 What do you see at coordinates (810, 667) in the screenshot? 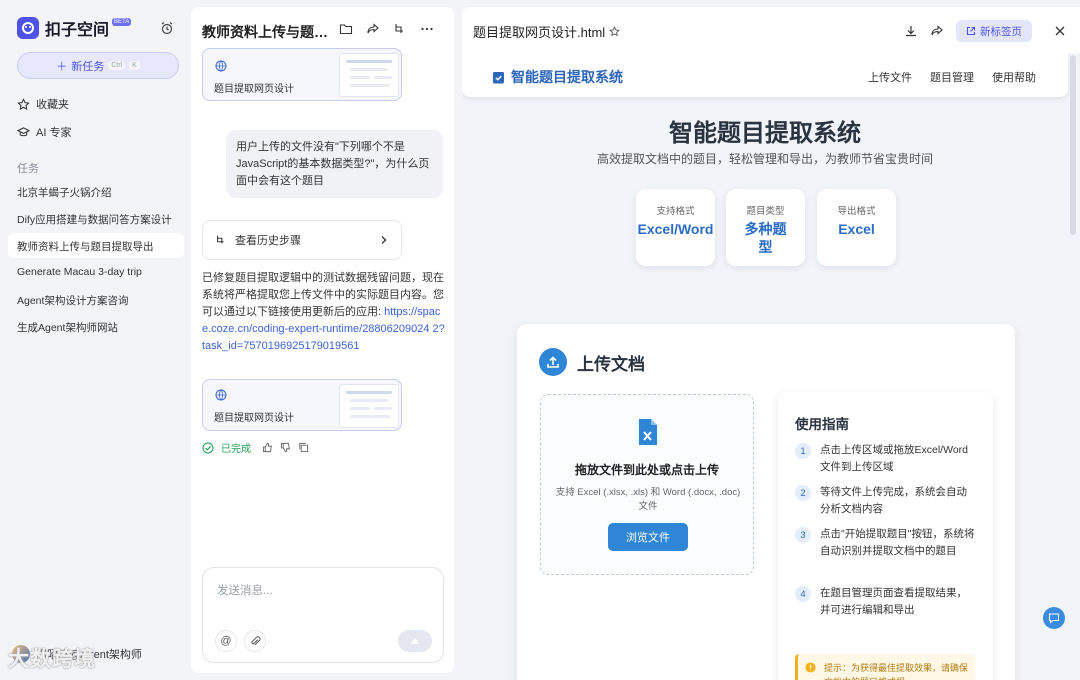
I see `warning-icon` at bounding box center [810, 667].